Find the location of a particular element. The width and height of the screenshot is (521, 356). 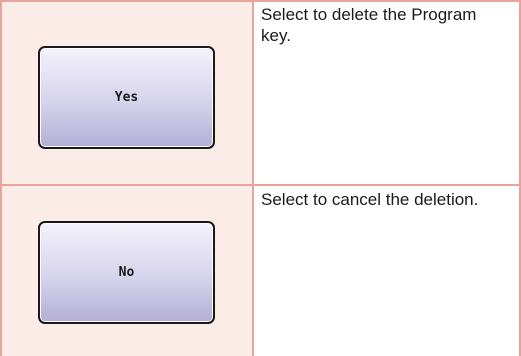

table-border-top is located at coordinates (260, 1).